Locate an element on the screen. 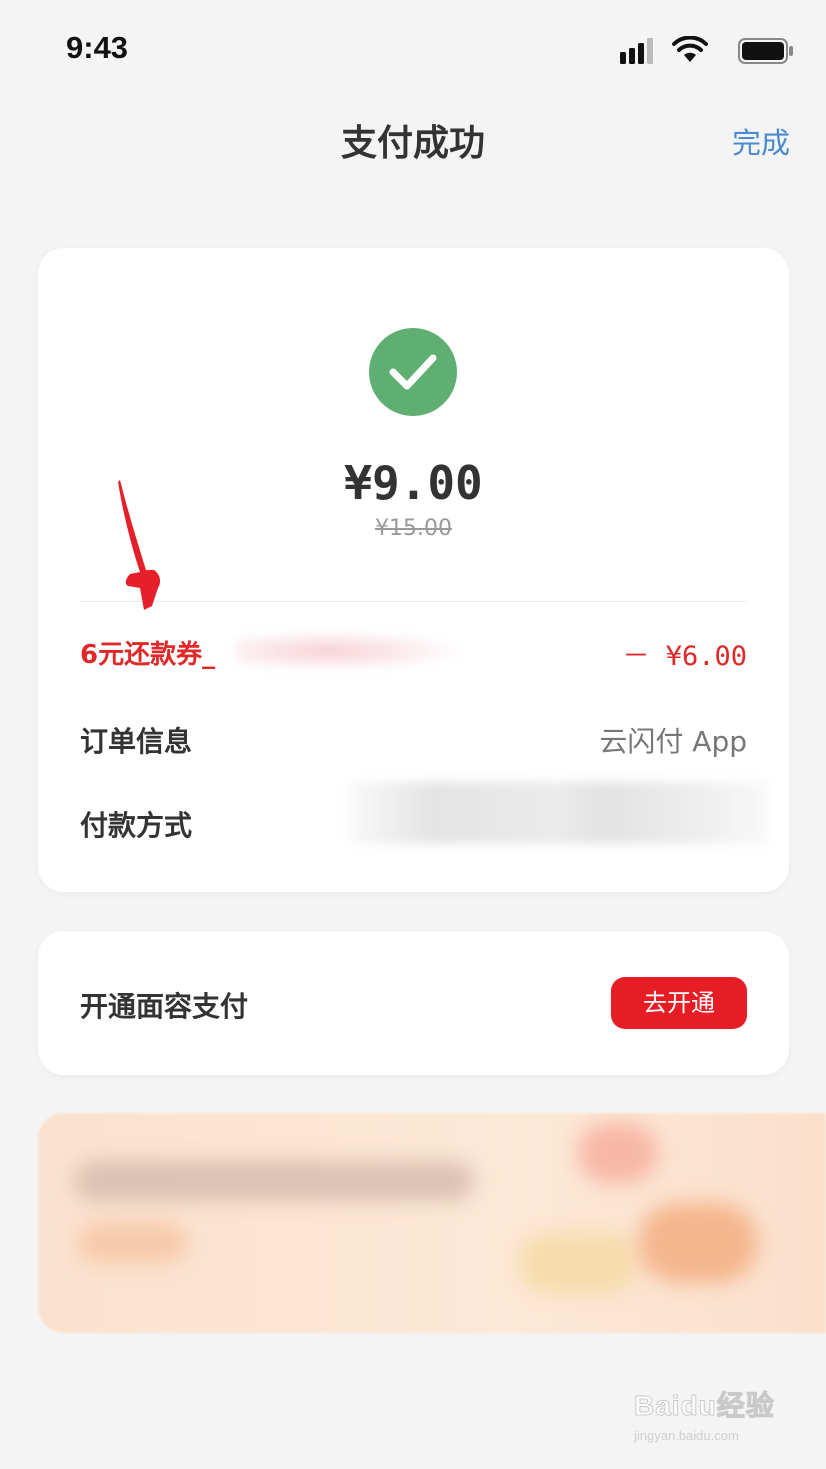 The width and height of the screenshot is (826, 1469). wifi-icon is located at coordinates (690, 49).